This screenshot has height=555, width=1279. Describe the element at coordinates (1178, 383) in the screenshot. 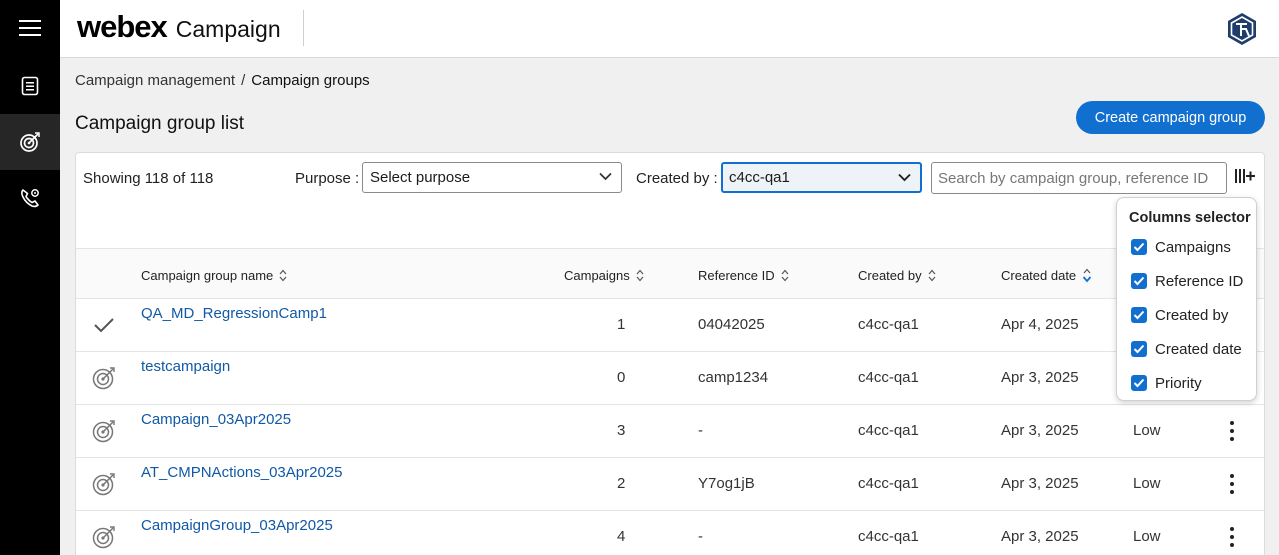

I see `column-option-label: Priority` at that location.